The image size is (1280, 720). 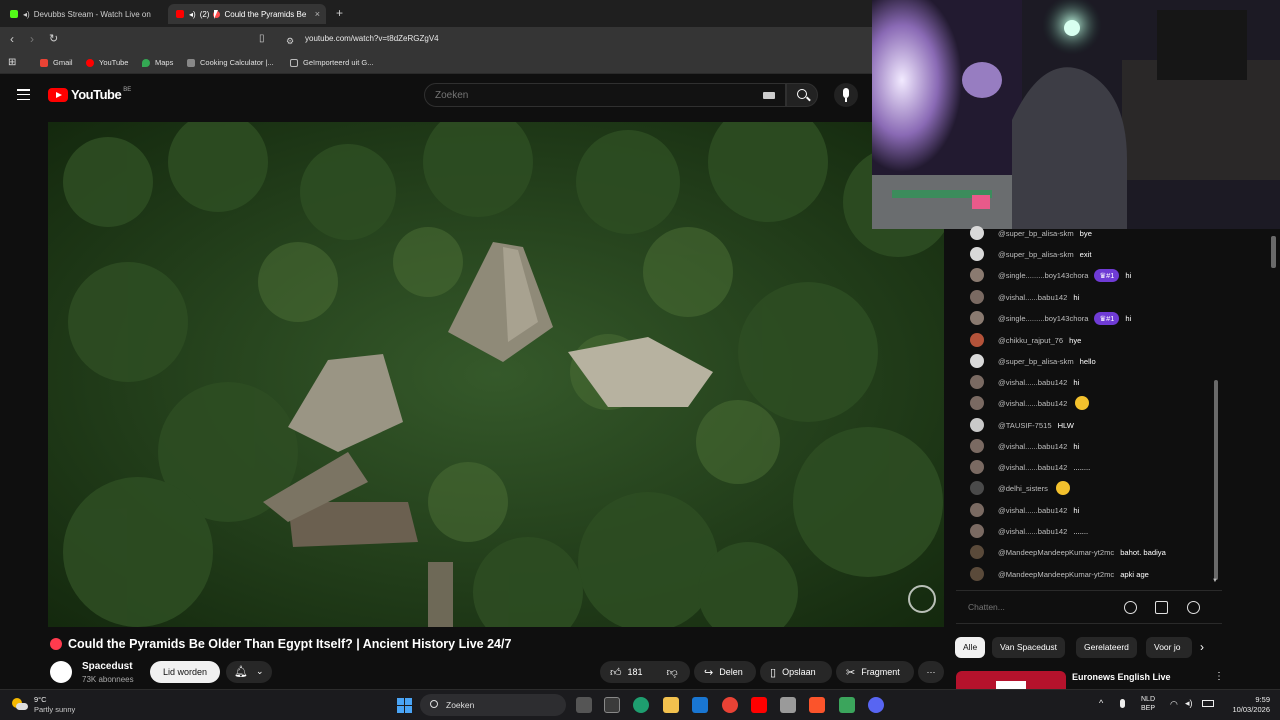 What do you see at coordinates (1130, 607) in the screenshot?
I see `emoji-icon` at bounding box center [1130, 607].